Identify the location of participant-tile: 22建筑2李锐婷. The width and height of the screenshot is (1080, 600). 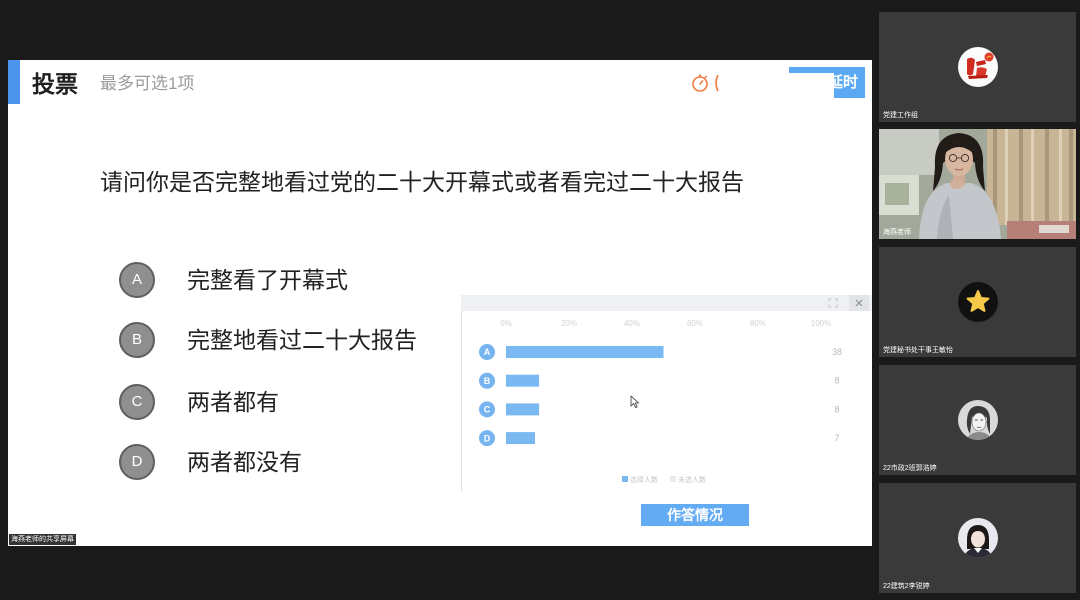
(977, 538).